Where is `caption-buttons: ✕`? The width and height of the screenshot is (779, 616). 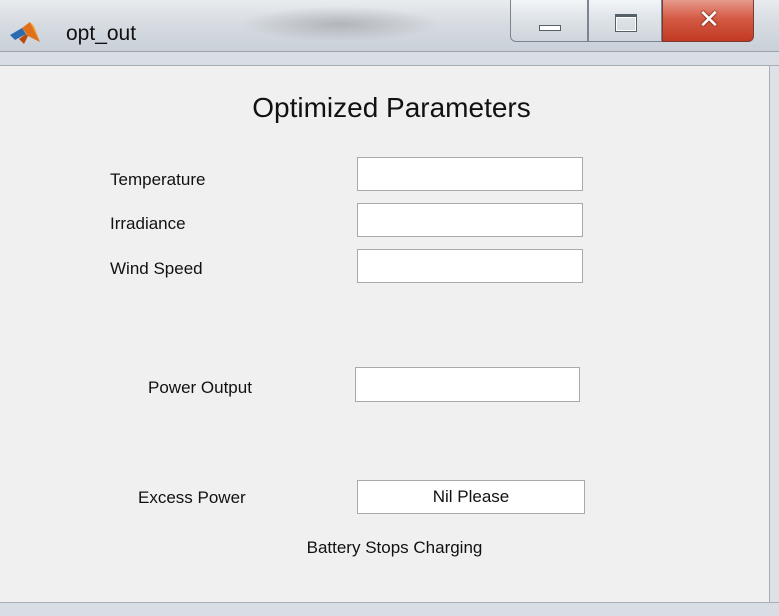 caption-buttons: ✕ is located at coordinates (632, 22).